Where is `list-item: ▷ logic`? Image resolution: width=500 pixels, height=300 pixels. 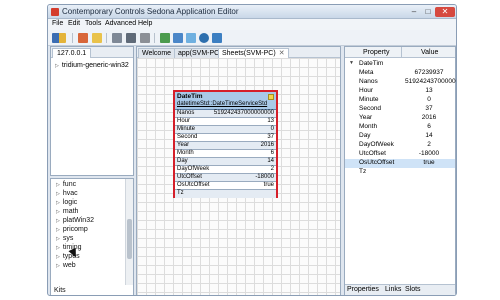 list-item: ▷ logic is located at coordinates (66, 202).